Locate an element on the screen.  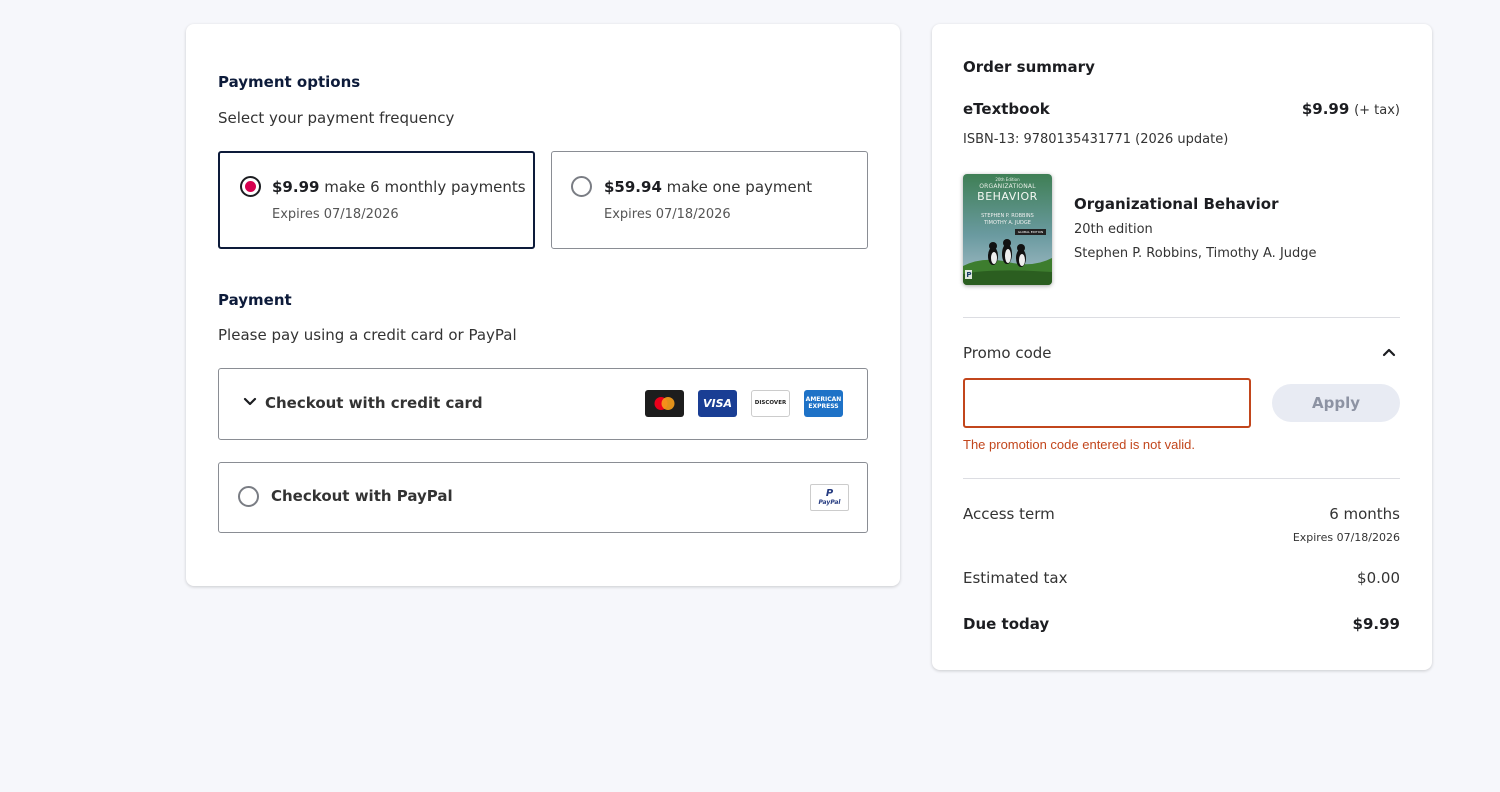
one-payment-price: $59.94 is located at coordinates (633, 187).